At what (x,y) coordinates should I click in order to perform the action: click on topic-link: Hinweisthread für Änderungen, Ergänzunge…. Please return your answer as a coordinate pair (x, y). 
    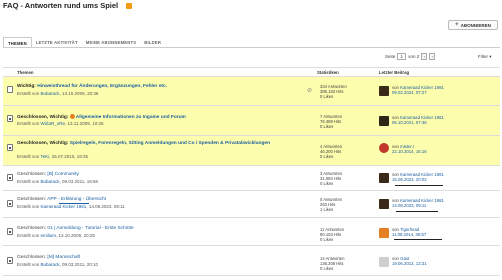
    Looking at the image, I should click on (102, 86).